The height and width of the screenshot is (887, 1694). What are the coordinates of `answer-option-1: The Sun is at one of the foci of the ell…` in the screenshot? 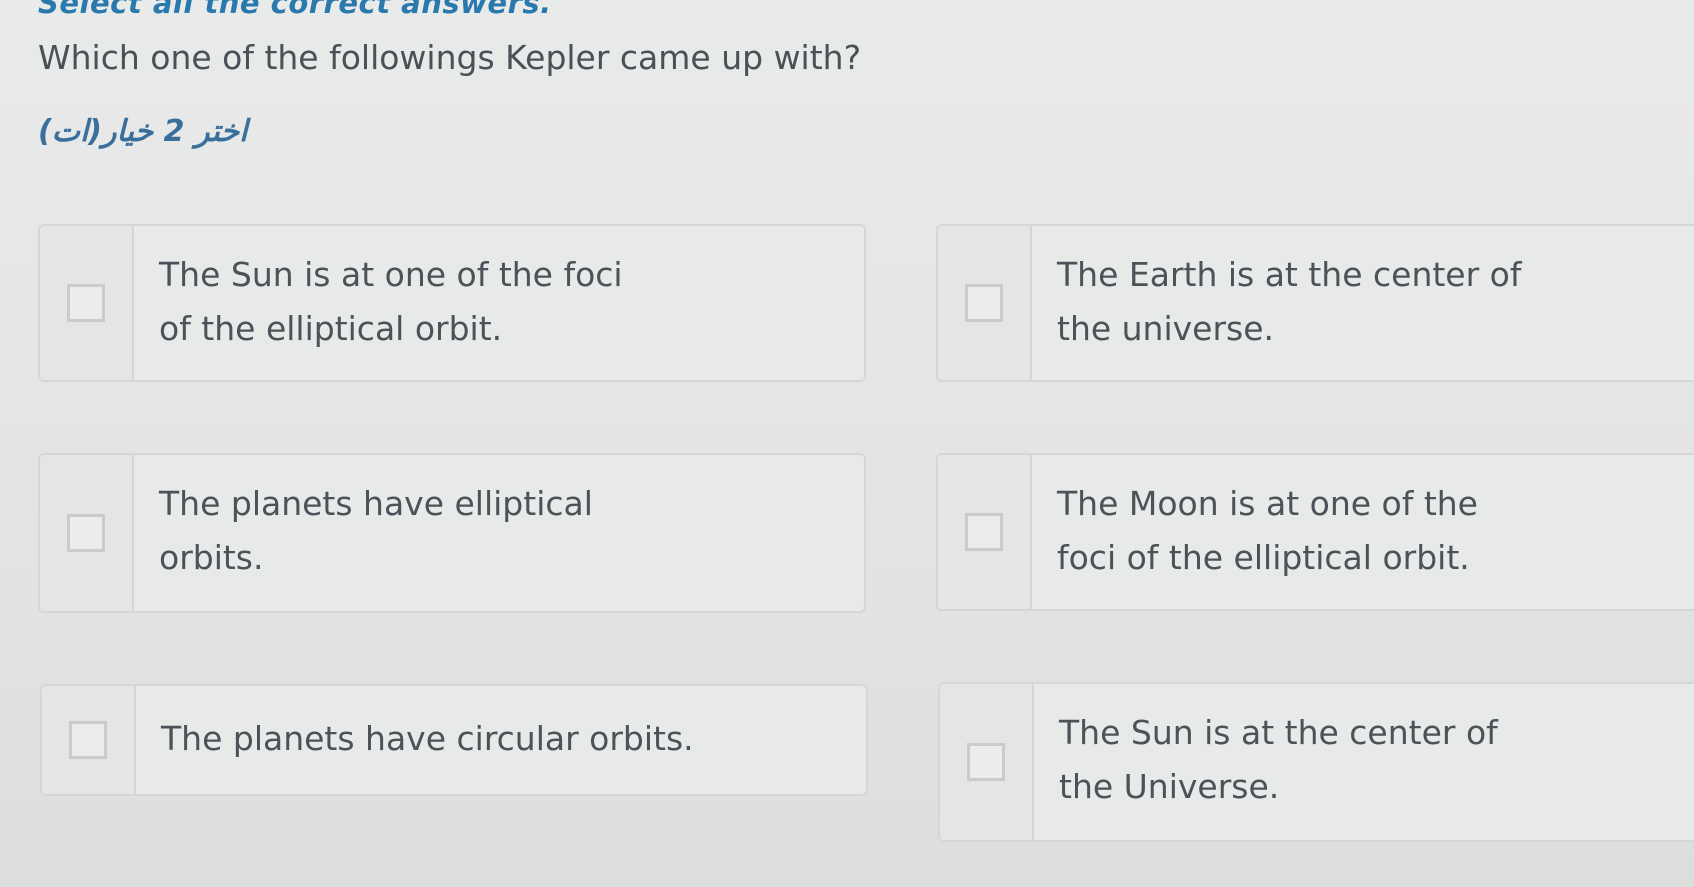 It's located at (452, 303).